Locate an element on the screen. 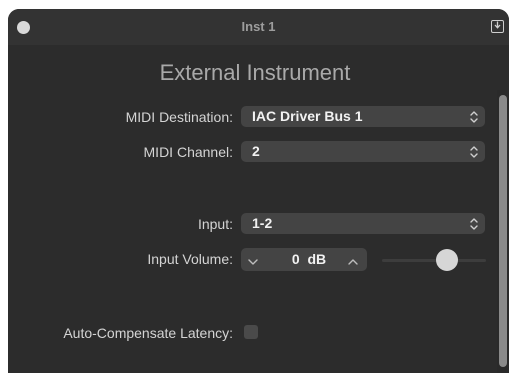 The image size is (509, 373). midi-destination-popup: IAC Driver Bus 1 is located at coordinates (363, 116).